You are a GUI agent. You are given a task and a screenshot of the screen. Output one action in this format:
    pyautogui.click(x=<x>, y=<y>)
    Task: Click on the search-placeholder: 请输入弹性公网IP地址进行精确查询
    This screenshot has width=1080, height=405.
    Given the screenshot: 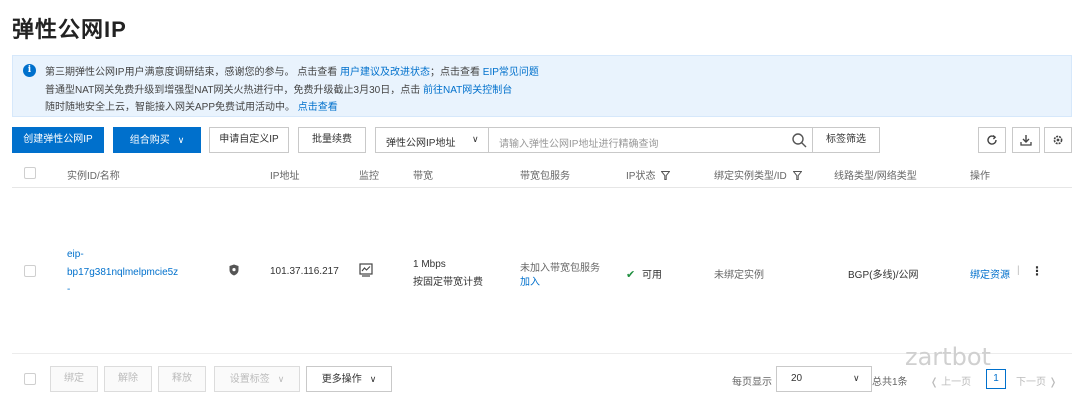 What is the action you would take?
    pyautogui.click(x=579, y=144)
    